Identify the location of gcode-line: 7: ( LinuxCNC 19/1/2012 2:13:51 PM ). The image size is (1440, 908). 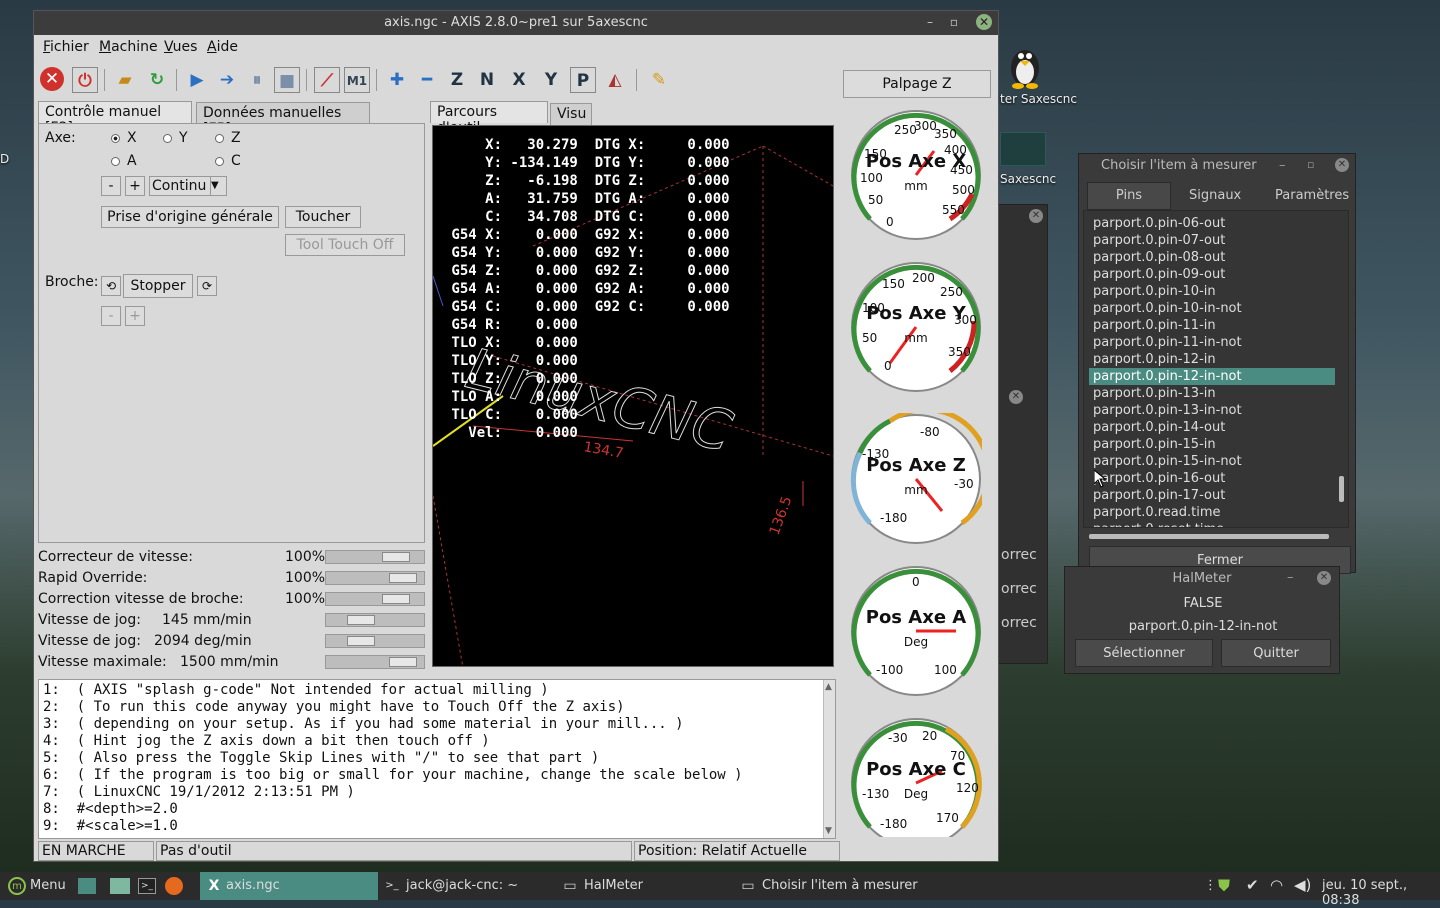
(199, 792).